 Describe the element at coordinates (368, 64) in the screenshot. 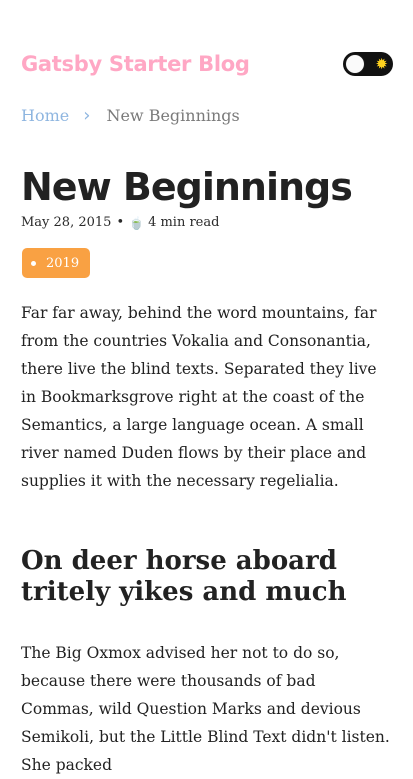

I see `dark-mode-toggle: ✹` at that location.